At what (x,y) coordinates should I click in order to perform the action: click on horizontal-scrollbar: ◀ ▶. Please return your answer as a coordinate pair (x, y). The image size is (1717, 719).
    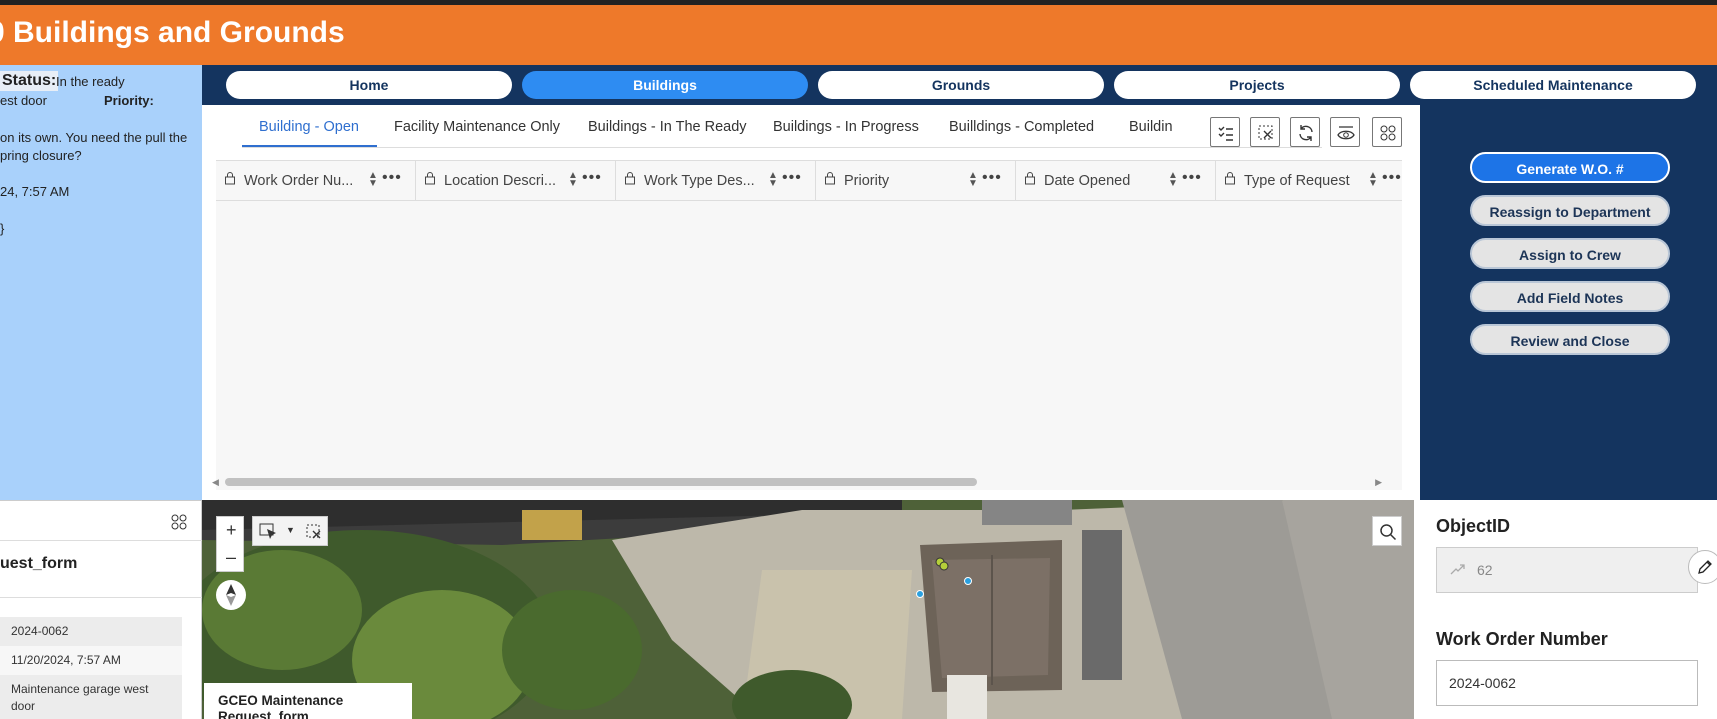
    Looking at the image, I should click on (797, 482).